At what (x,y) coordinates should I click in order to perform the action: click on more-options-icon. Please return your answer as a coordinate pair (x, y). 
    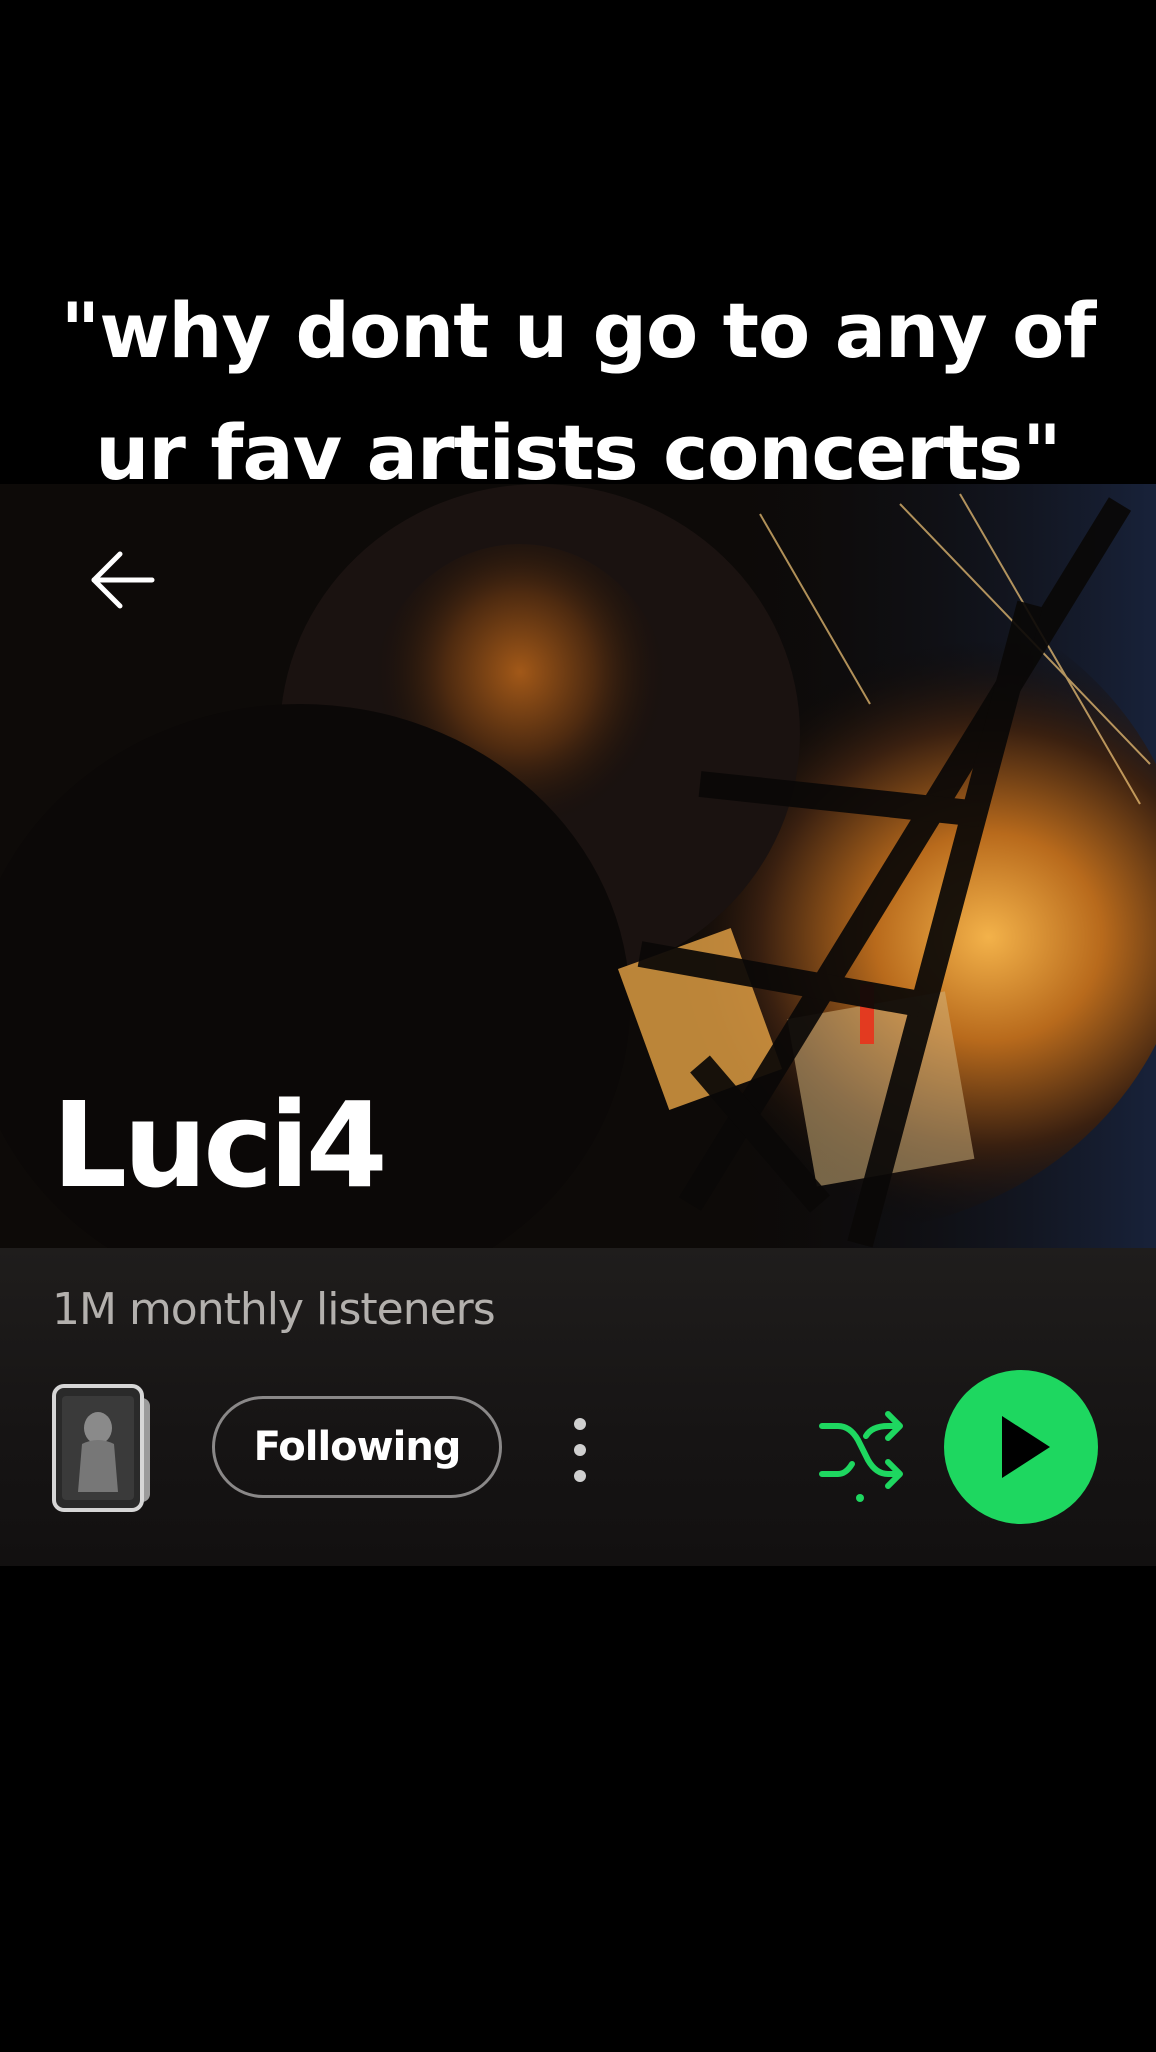
    Looking at the image, I should click on (580, 1450).